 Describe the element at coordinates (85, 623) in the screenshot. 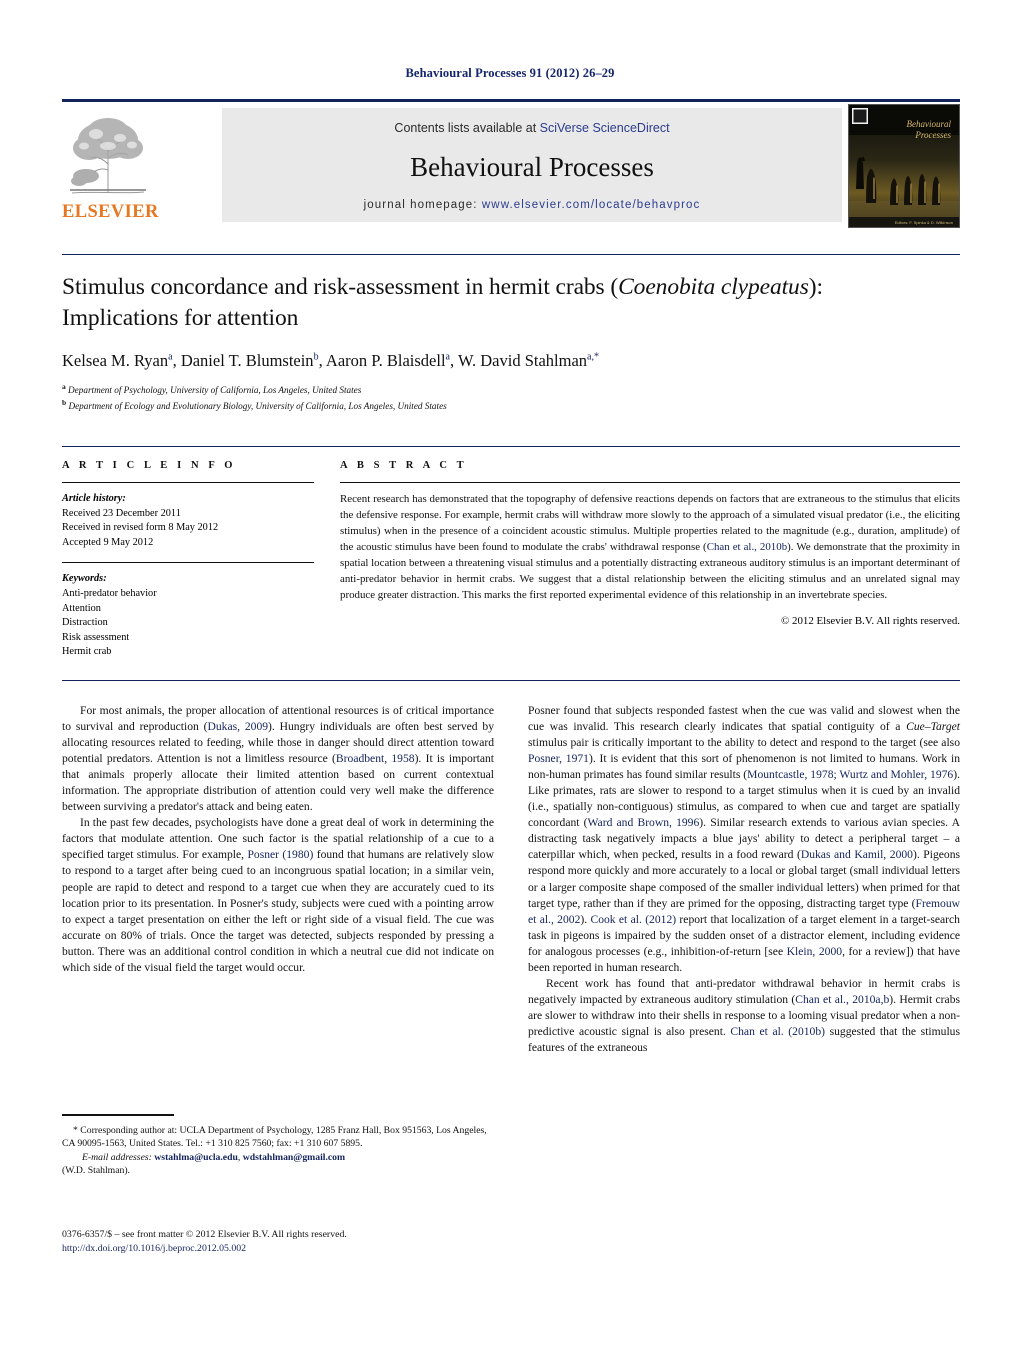

I see `keyword-item: Distraction` at that location.